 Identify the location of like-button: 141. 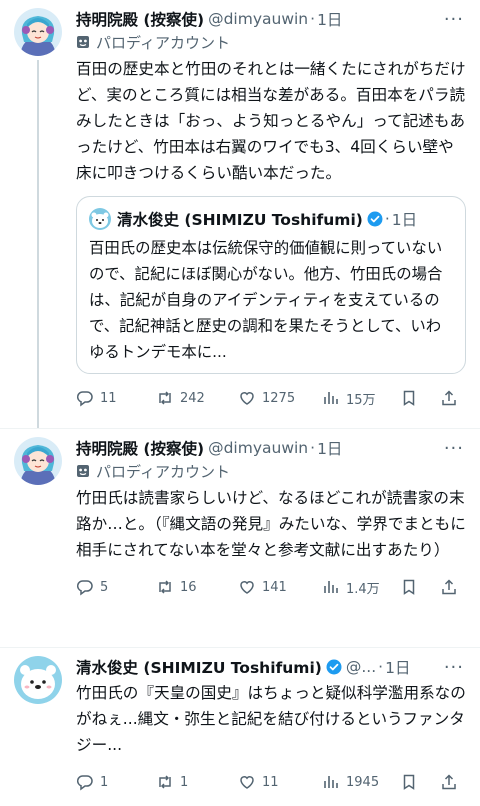
(280, 587).